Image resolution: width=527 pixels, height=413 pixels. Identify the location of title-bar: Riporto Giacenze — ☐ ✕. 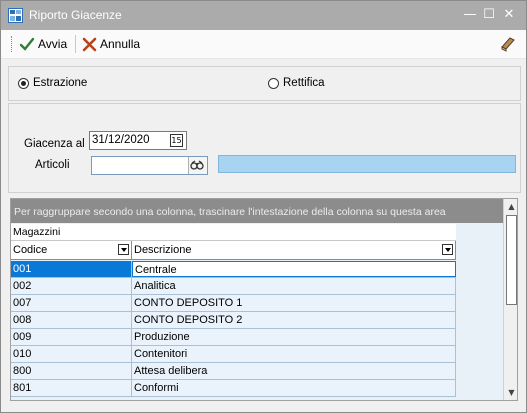
(263, 15).